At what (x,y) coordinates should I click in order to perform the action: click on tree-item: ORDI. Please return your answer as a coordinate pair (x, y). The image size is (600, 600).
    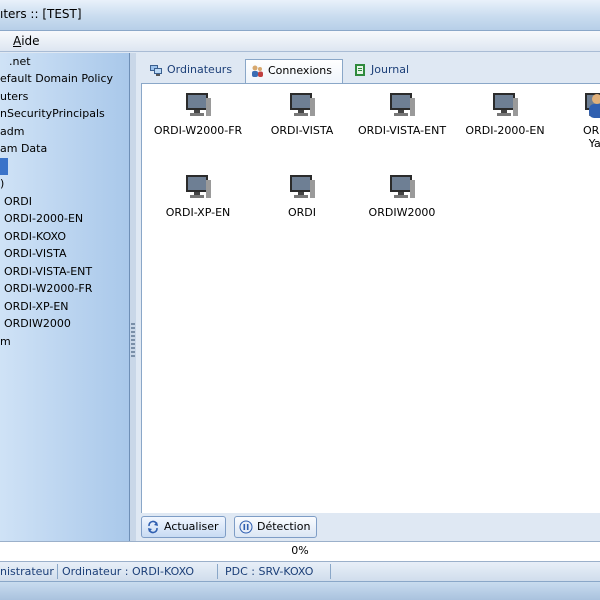
    Looking at the image, I should click on (18, 201).